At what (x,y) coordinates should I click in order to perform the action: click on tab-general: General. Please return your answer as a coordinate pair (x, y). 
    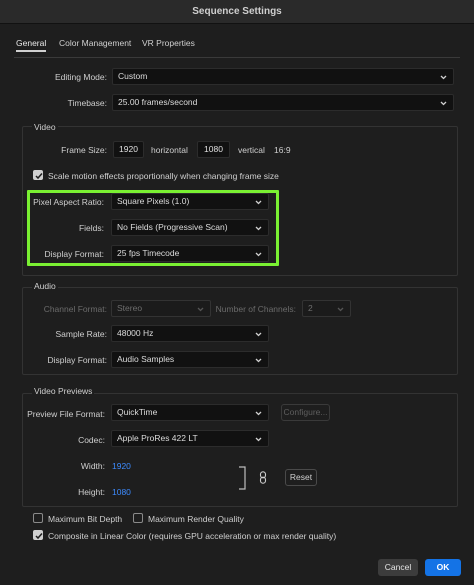
    Looking at the image, I should click on (31, 45).